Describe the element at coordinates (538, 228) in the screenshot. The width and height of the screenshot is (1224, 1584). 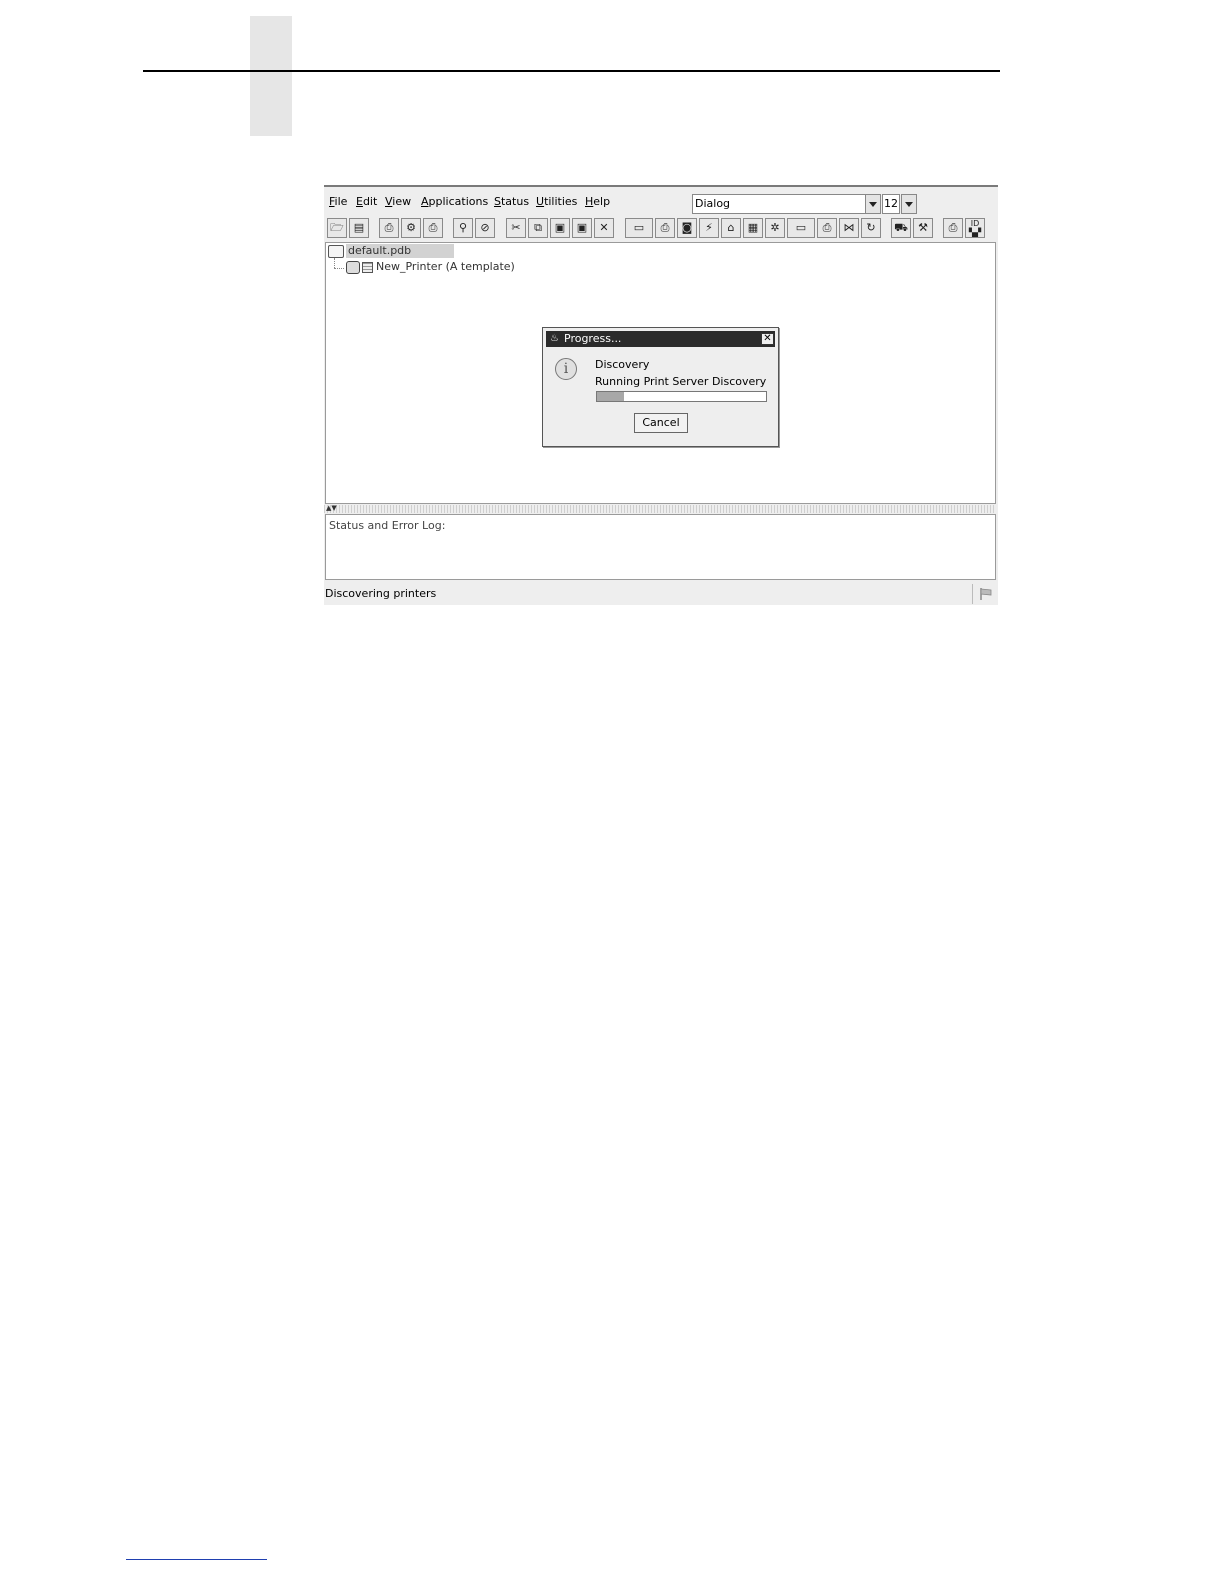
I see `copy-icon: ⧉` at that location.